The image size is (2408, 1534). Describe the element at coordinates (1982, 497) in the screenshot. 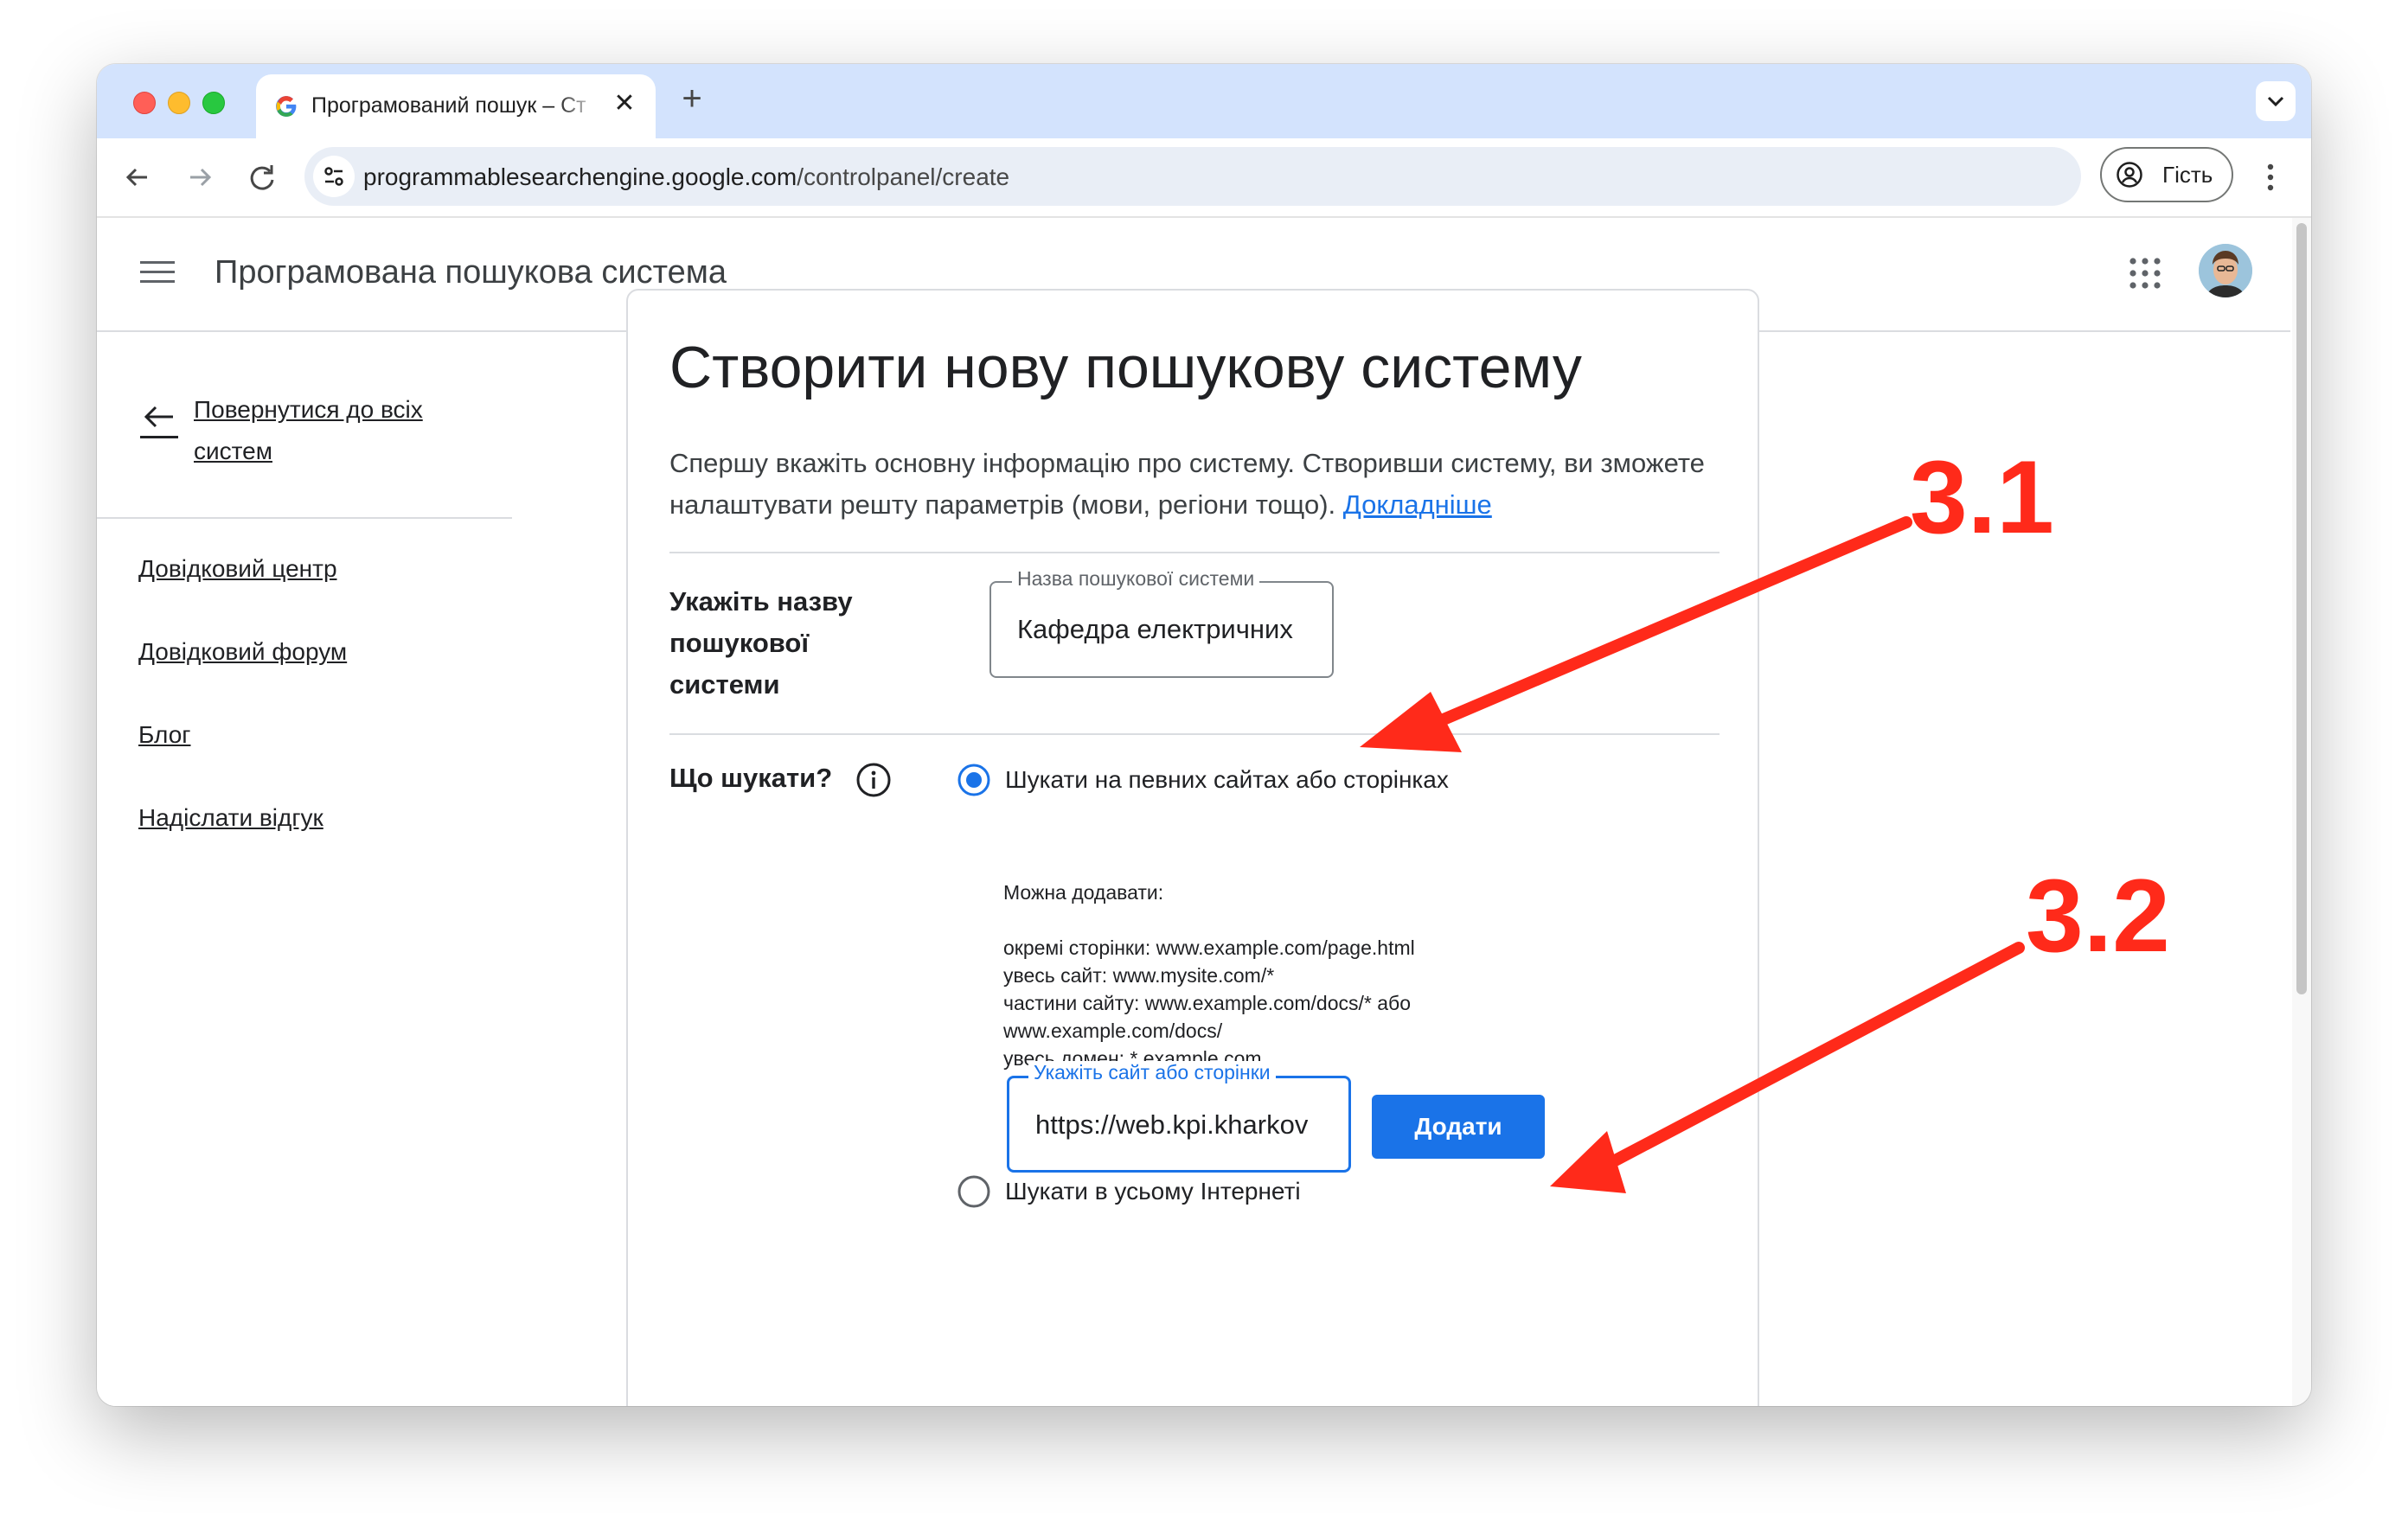

I see `annotation-label-1: 3.1` at that location.